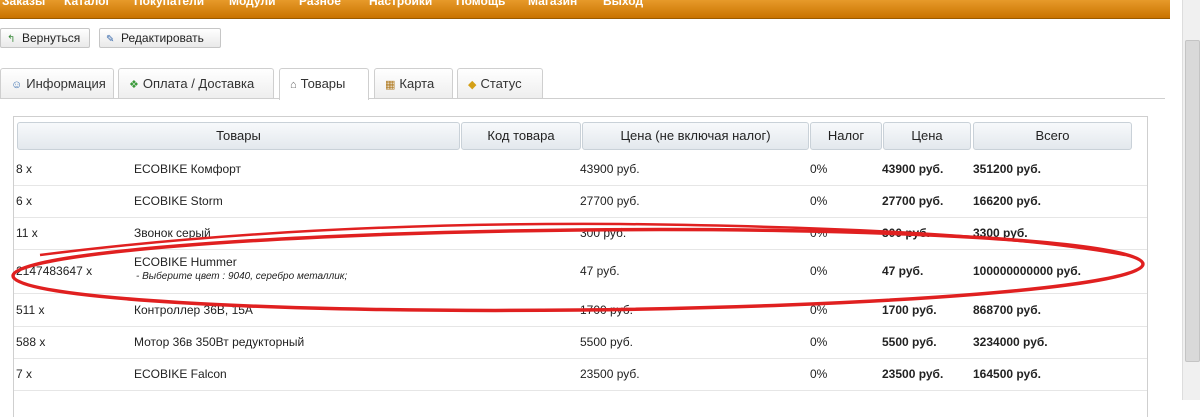  What do you see at coordinates (66, 83) in the screenshot?
I see `tab-info-label: Информация` at bounding box center [66, 83].